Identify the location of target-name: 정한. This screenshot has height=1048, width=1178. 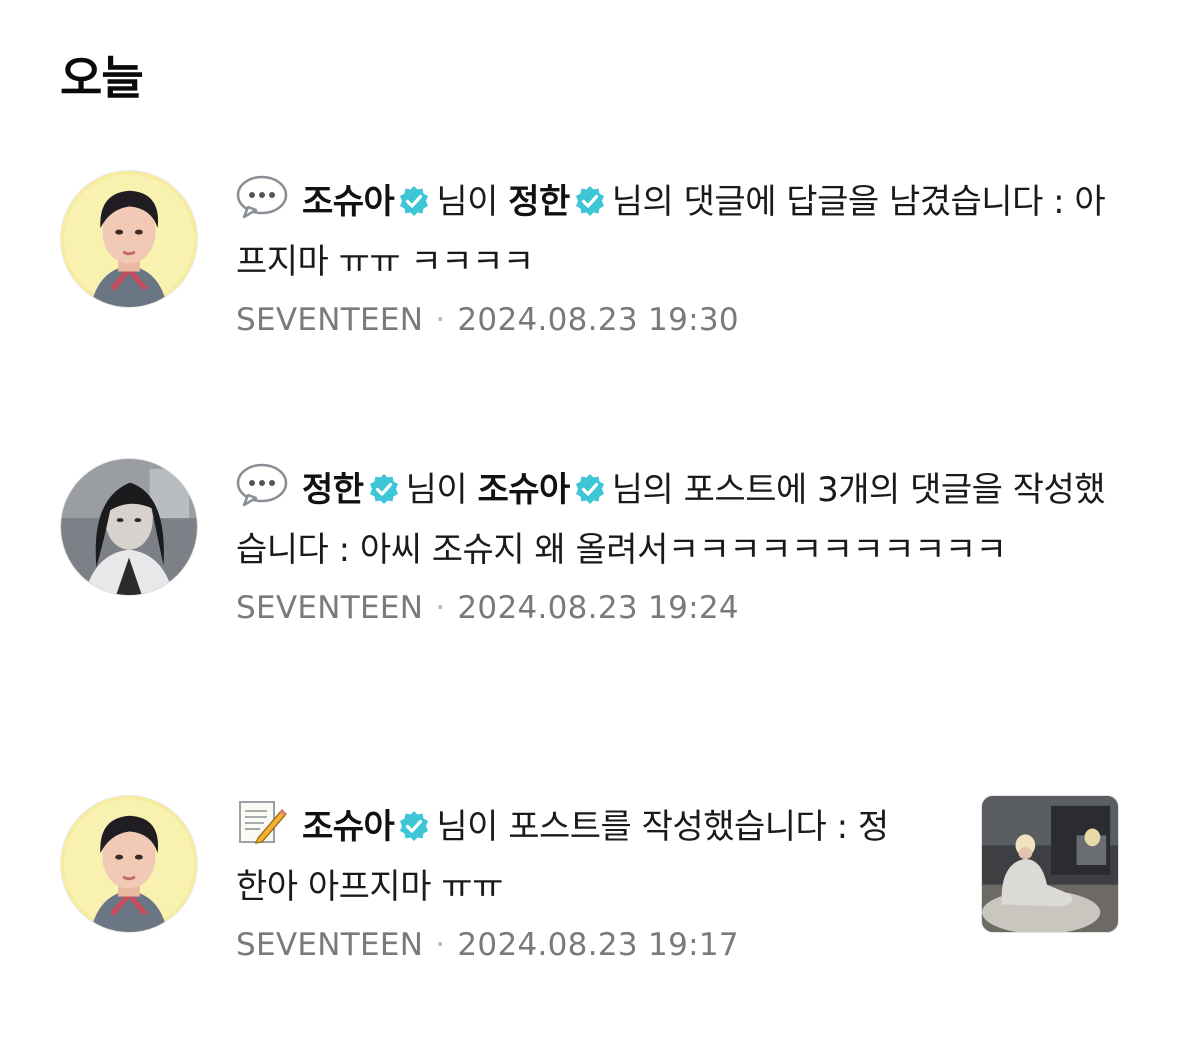
(539, 202).